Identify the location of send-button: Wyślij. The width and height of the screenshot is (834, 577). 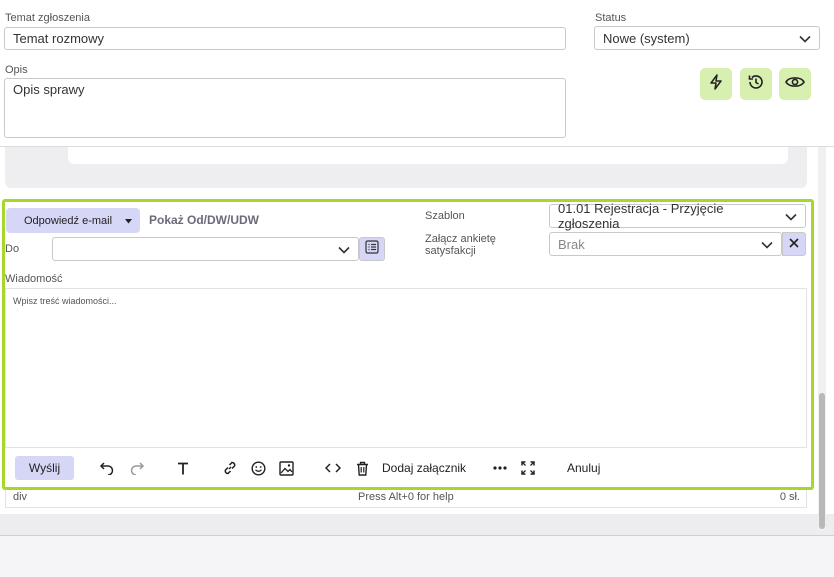
(44, 468).